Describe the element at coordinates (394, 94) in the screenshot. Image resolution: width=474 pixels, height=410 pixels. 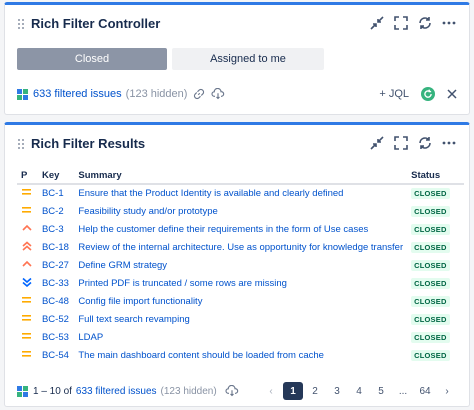
I see `add-jql-button: + JQL` at that location.